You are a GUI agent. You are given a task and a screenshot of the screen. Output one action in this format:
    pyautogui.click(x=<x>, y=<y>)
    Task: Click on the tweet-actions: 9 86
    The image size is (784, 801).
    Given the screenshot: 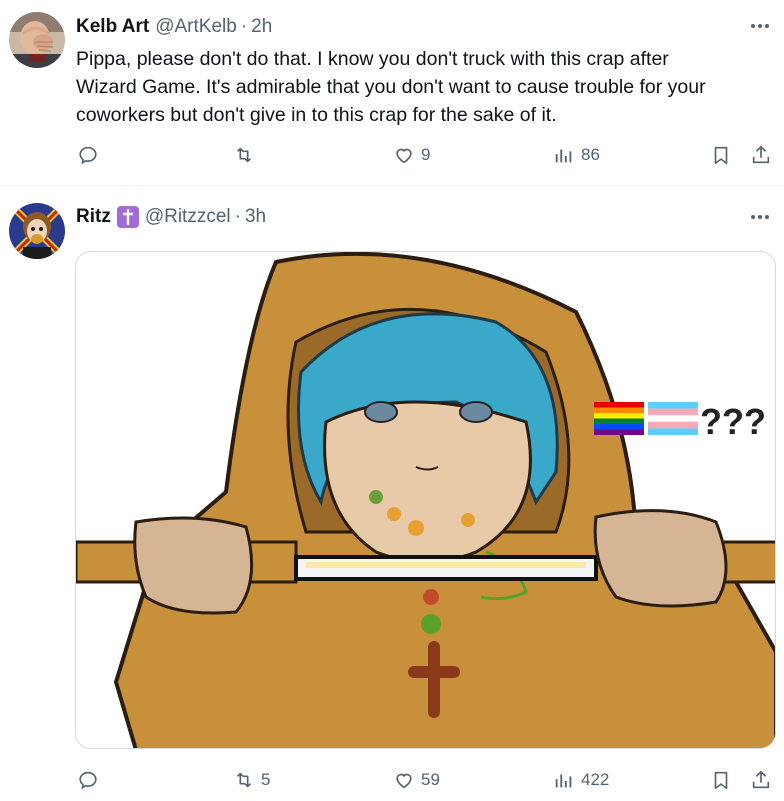 What is the action you would take?
    pyautogui.click(x=392, y=155)
    